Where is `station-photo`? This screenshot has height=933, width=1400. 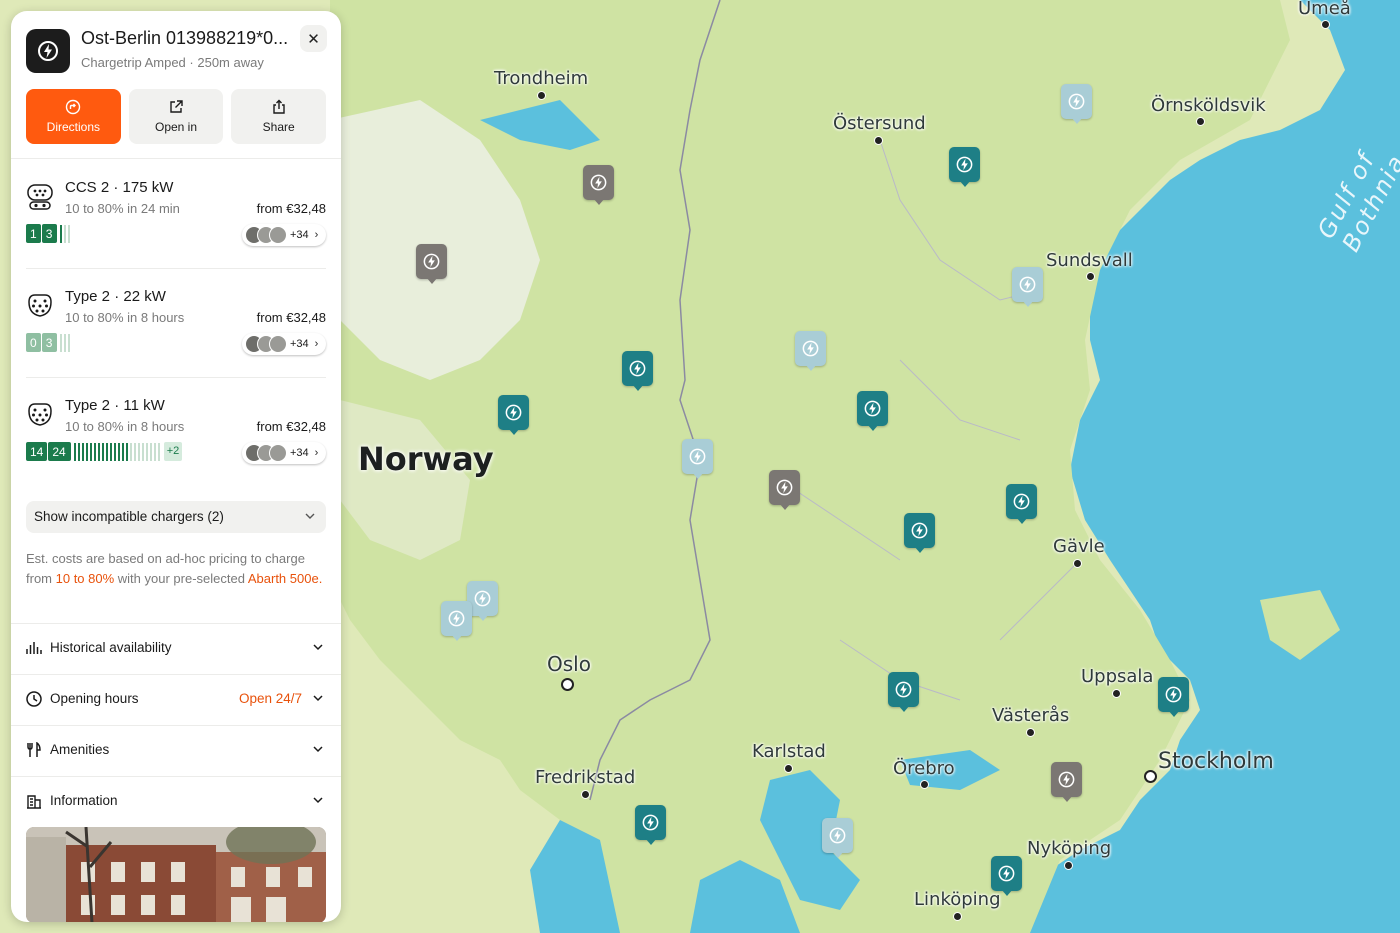
station-photo is located at coordinates (176, 874).